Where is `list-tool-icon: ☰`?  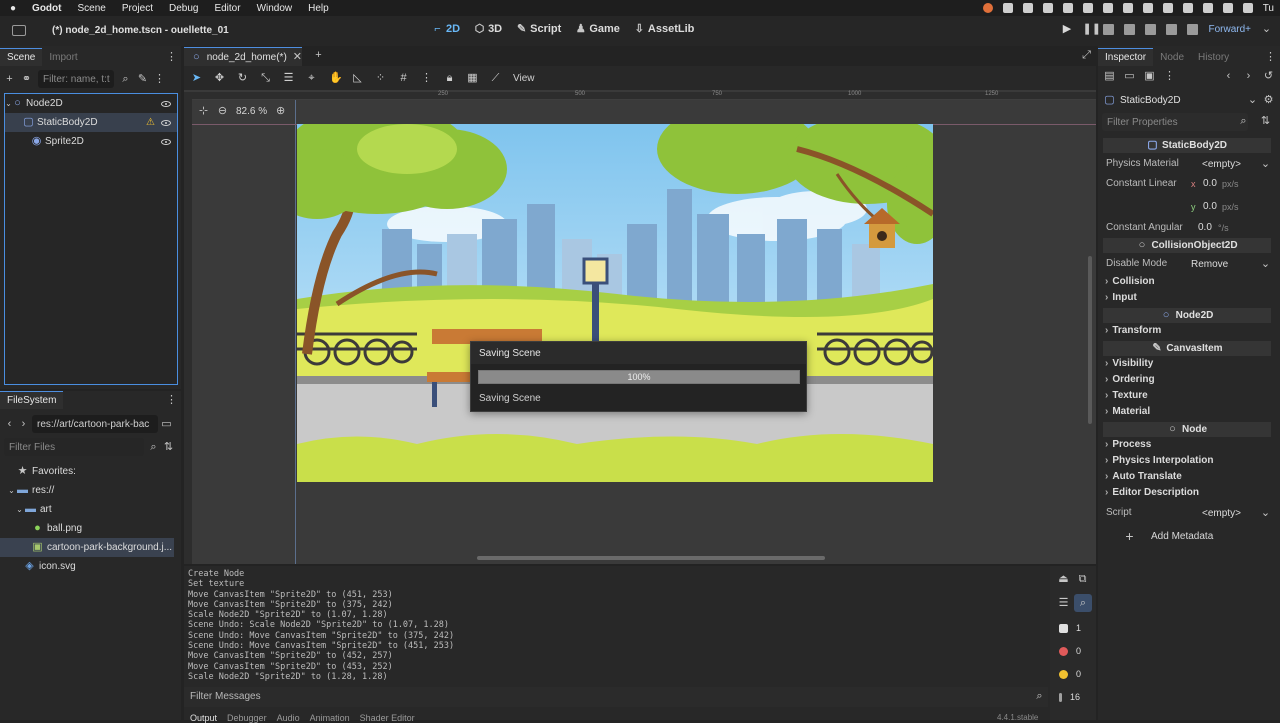
list-tool-icon: ☰ is located at coordinates (288, 78).